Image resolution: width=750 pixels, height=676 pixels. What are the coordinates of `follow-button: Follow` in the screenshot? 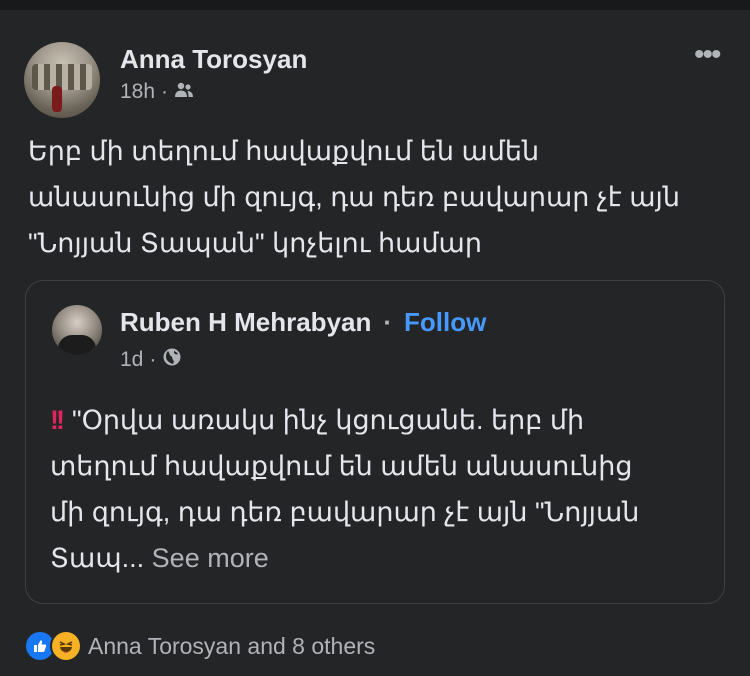 It's located at (445, 322).